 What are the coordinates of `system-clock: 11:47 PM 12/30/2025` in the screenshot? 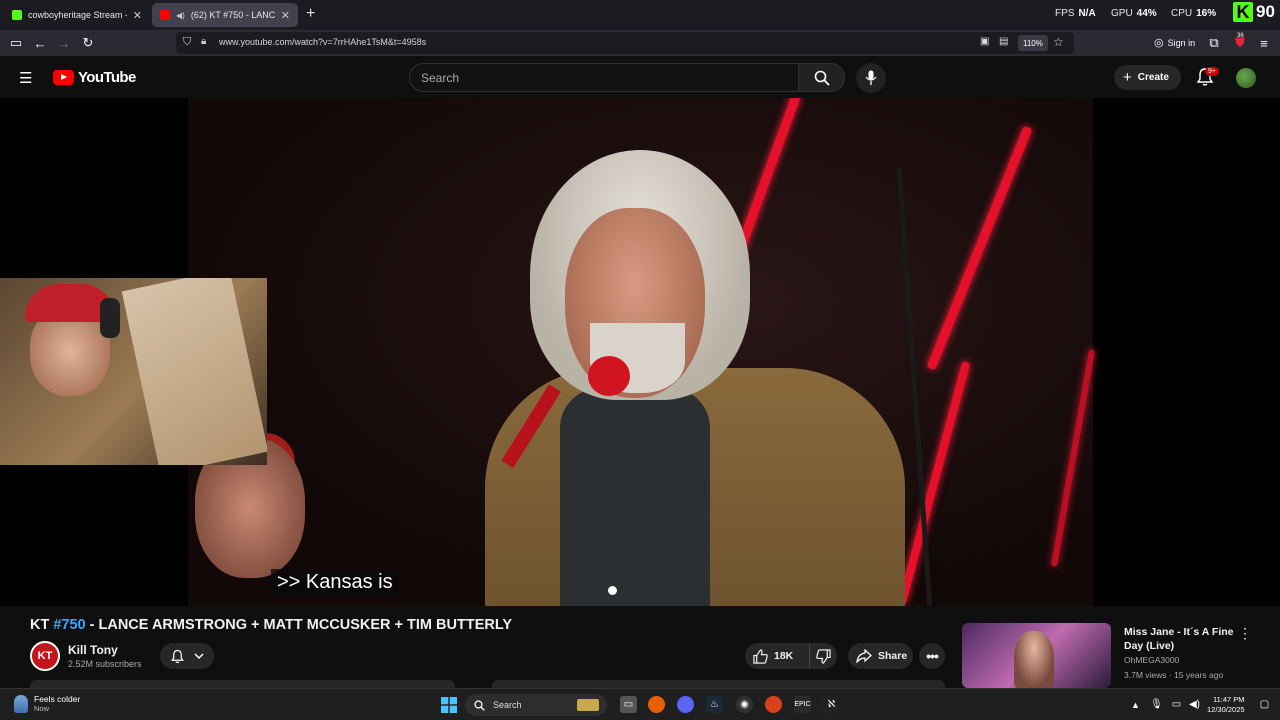 It's located at (1226, 705).